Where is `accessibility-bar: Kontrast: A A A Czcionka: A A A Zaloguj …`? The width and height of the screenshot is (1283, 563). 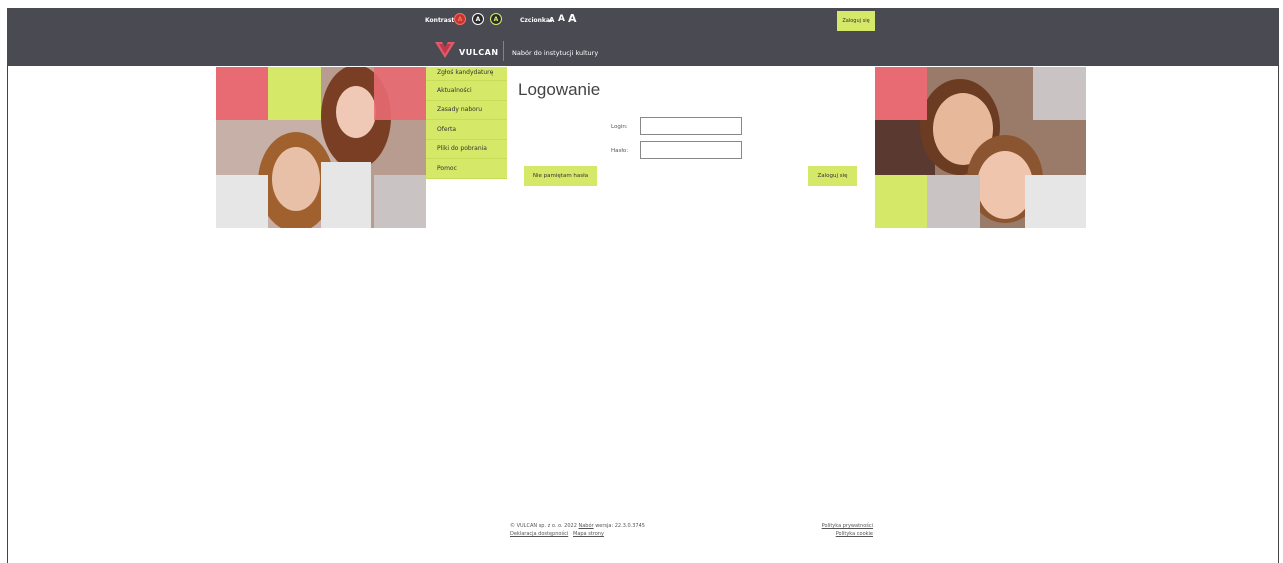
accessibility-bar: Kontrast: A A A Czcionka: A A A Zaloguj … is located at coordinates (643, 22).